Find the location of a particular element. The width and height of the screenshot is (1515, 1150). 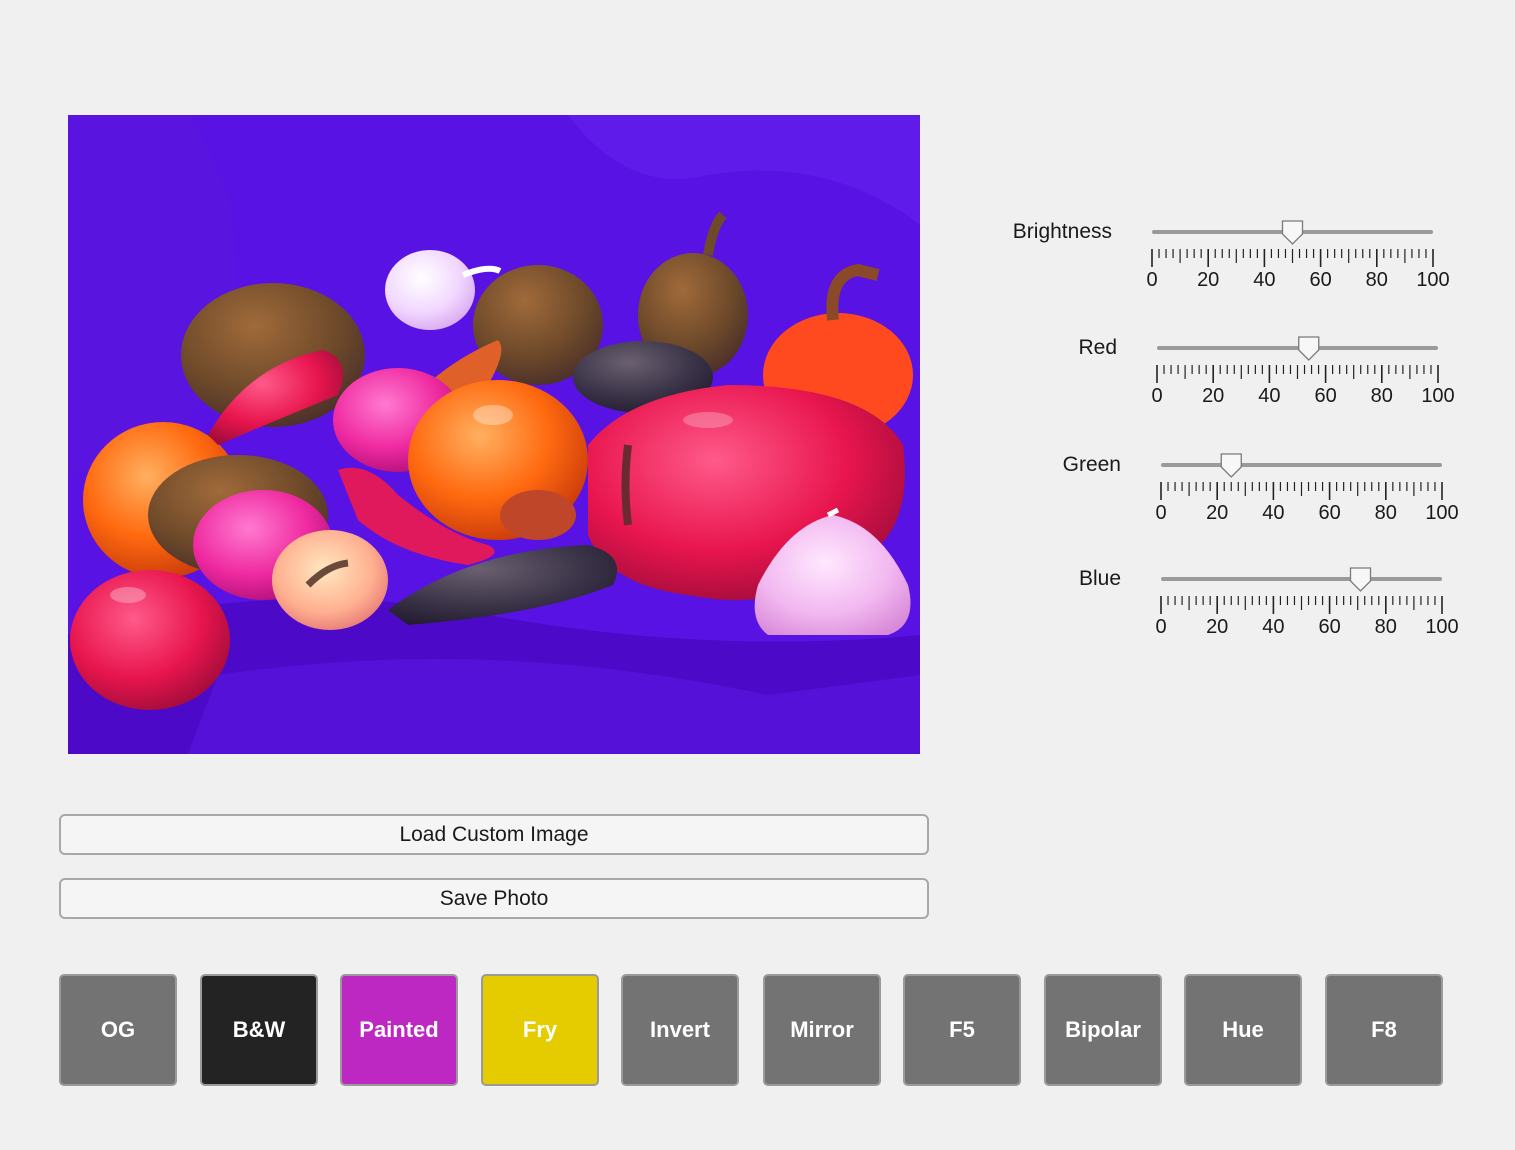

brightness-slider-tick-label: 20 is located at coordinates (1208, 280).